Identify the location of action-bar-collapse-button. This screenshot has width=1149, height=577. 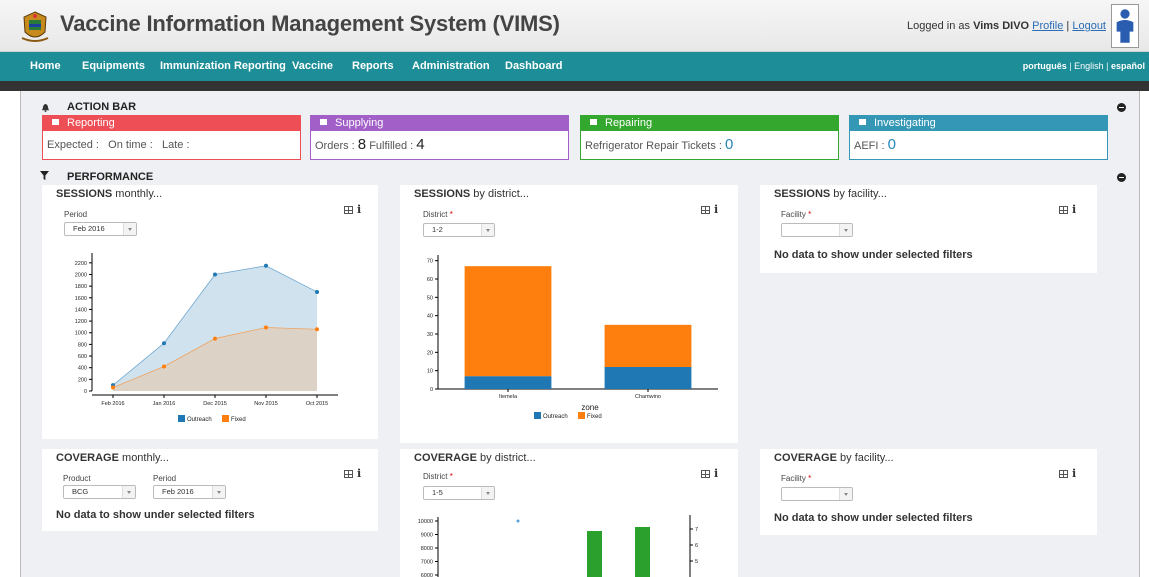
(1121, 107).